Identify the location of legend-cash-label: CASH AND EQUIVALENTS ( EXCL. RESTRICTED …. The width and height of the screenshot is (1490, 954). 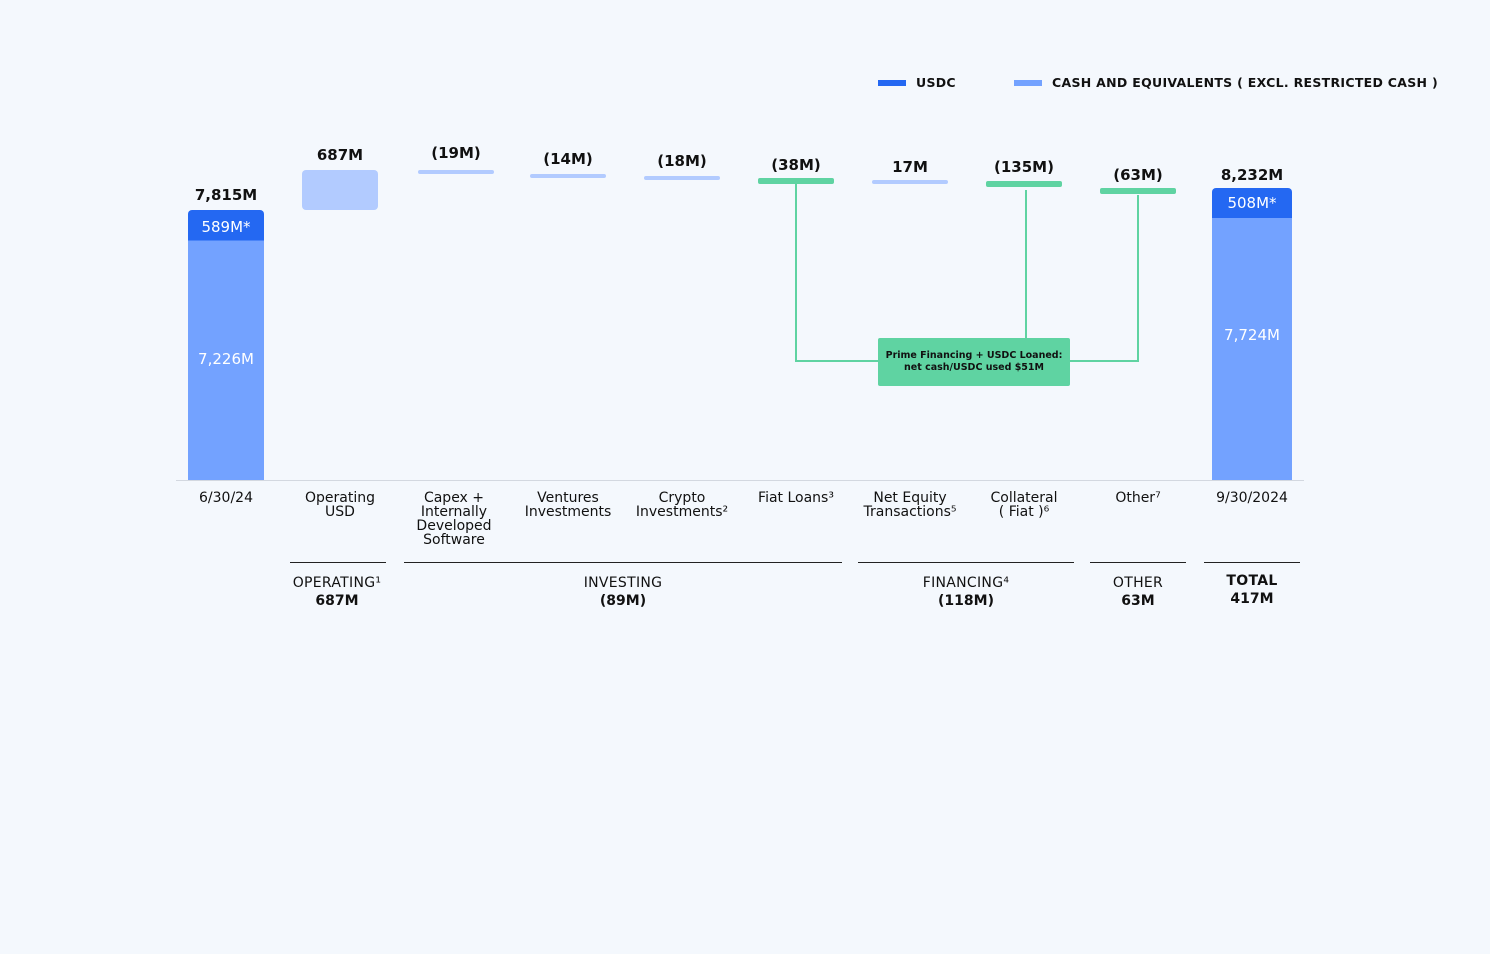
(1245, 82).